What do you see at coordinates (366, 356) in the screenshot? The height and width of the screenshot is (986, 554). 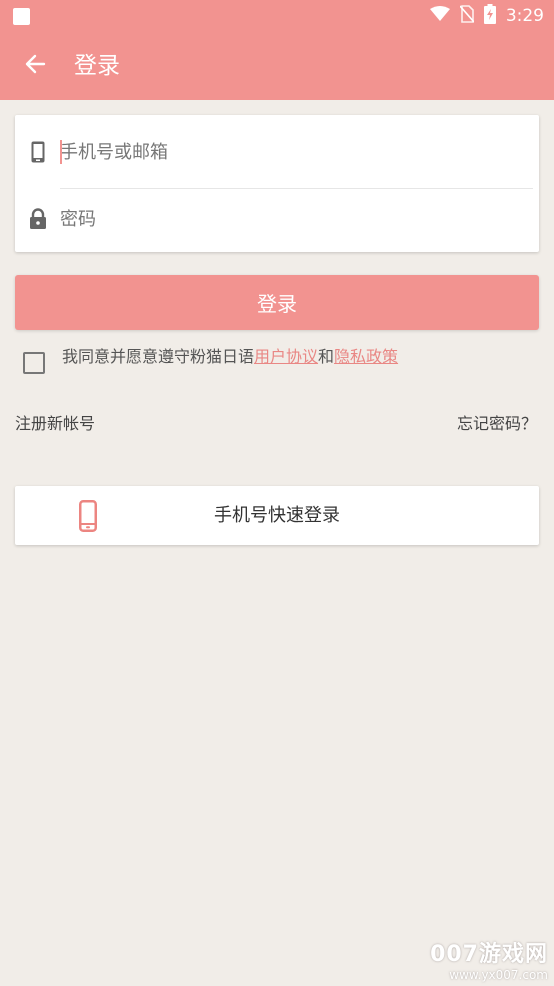 I see `privacy-policy-link: 隐私政策` at bounding box center [366, 356].